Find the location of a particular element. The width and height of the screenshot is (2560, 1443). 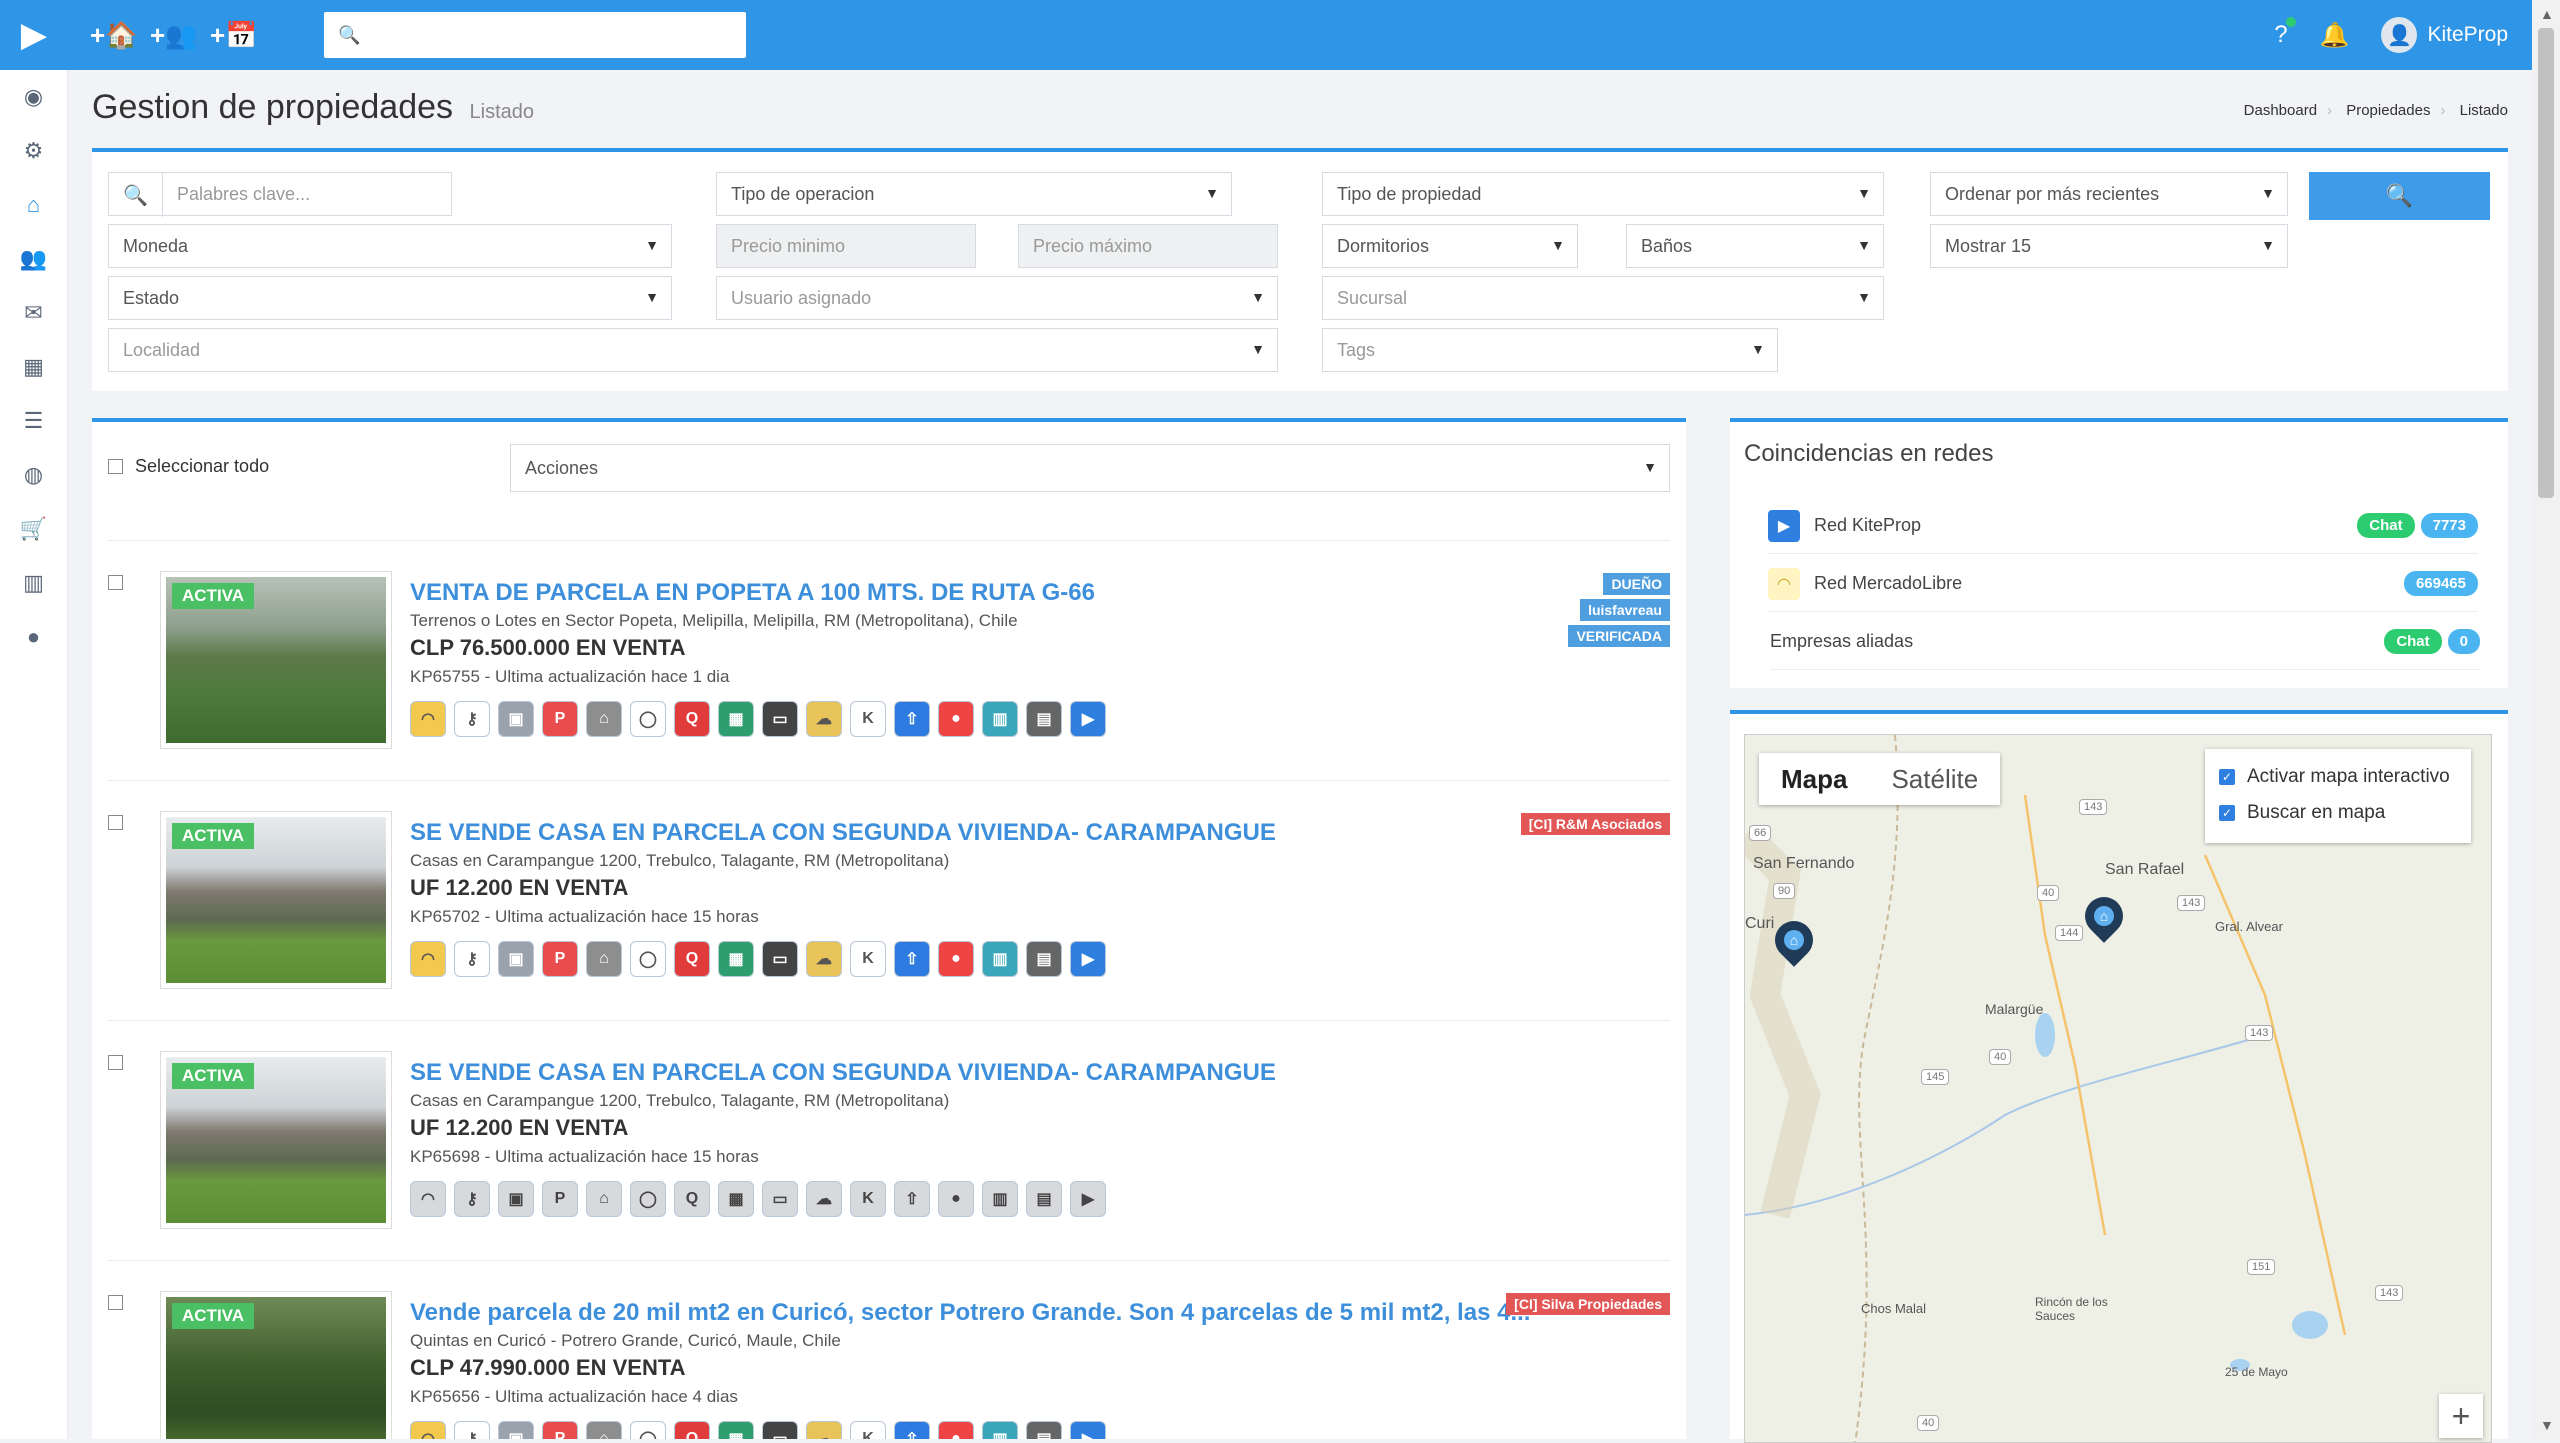

help-icon: ? is located at coordinates (2285, 33).